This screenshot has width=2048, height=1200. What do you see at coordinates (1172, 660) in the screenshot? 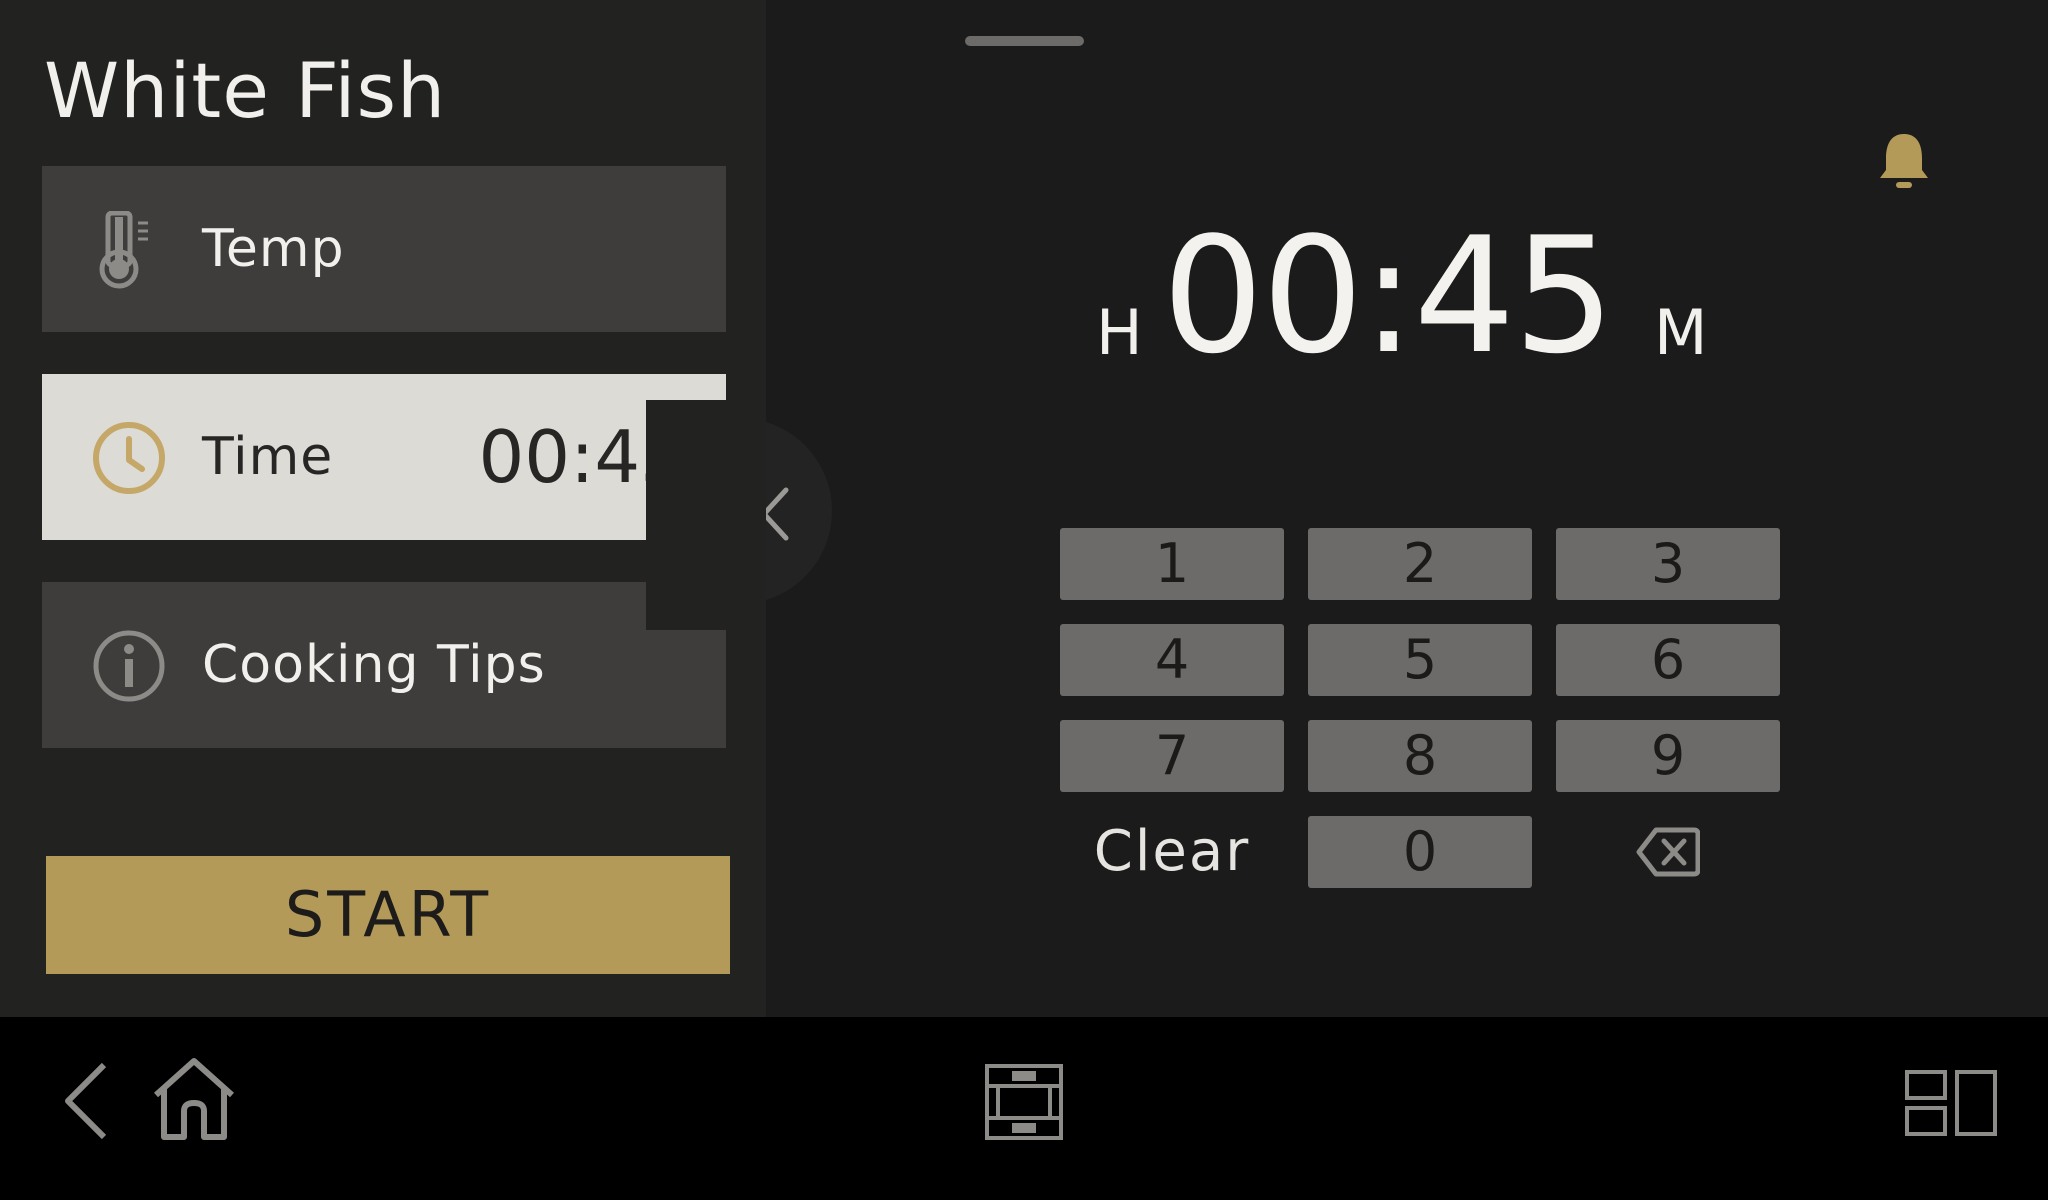
I see `key-4: 4` at bounding box center [1172, 660].